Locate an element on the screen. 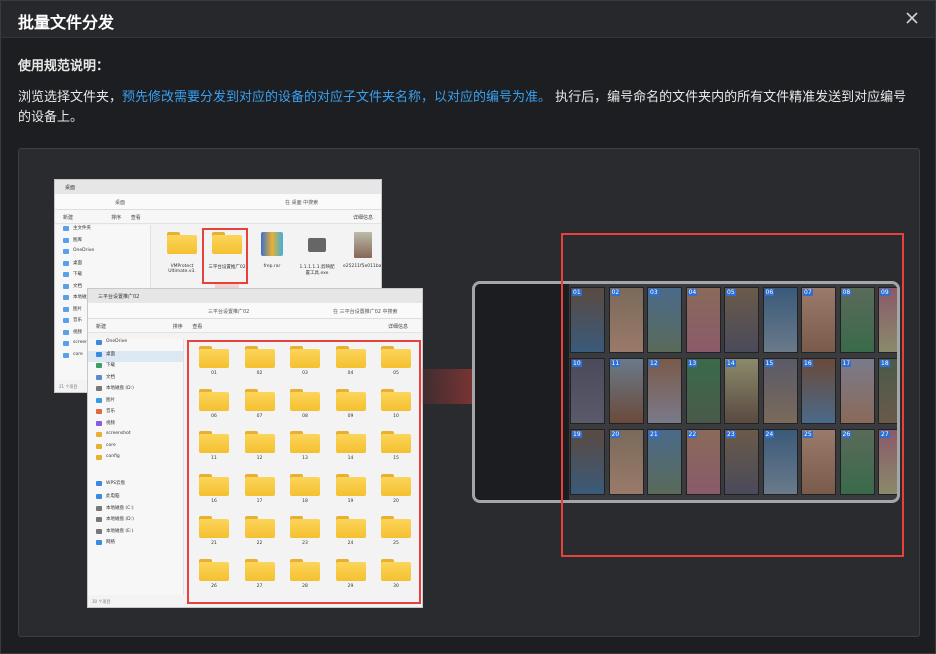 The height and width of the screenshot is (654, 936). file-label: VMProtect Ultimate.v3. is located at coordinates (182, 269).